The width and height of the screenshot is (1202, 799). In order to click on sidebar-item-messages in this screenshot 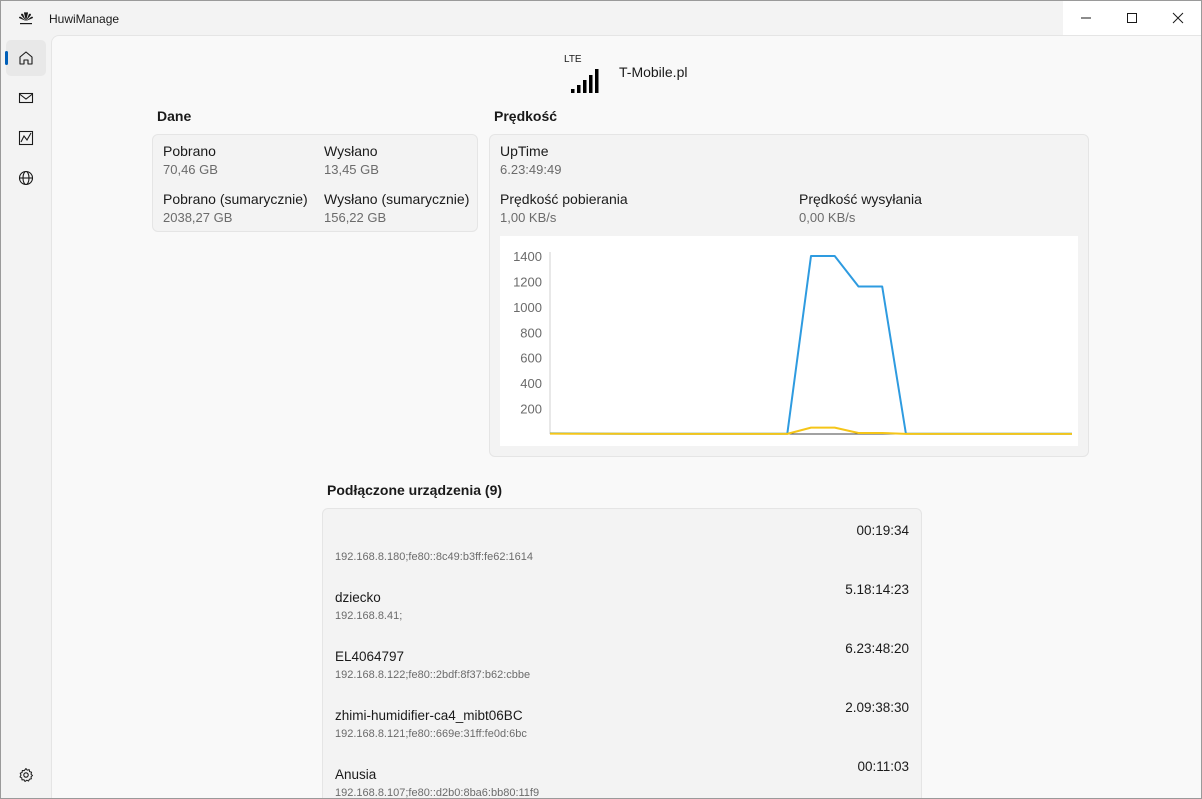, I will do `click(26, 98)`.